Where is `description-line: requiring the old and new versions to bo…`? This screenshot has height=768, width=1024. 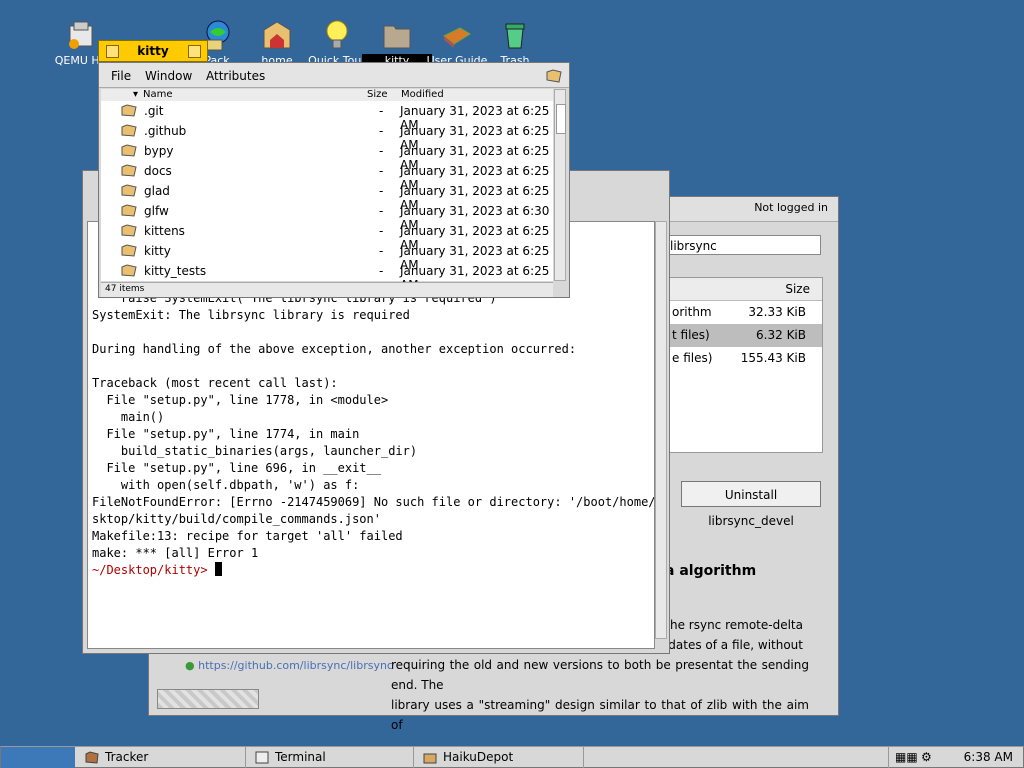
description-line: requiring the old and new versions to bo… is located at coordinates (600, 675).